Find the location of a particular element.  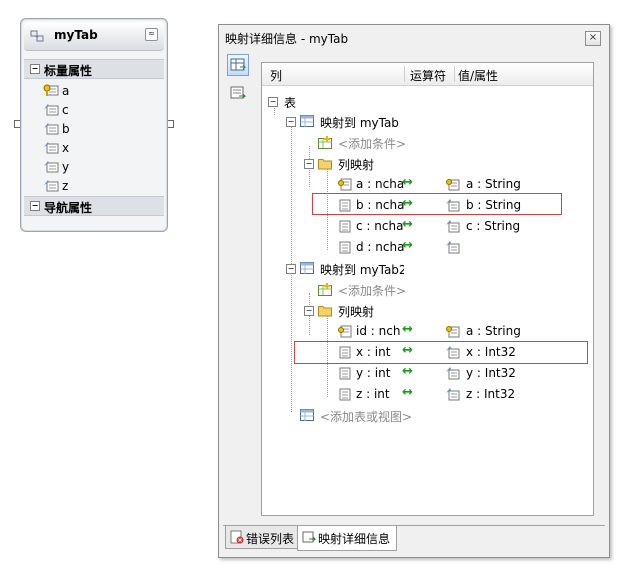

column-mapping-row: id : nch ↔ a : String is located at coordinates (426, 331).